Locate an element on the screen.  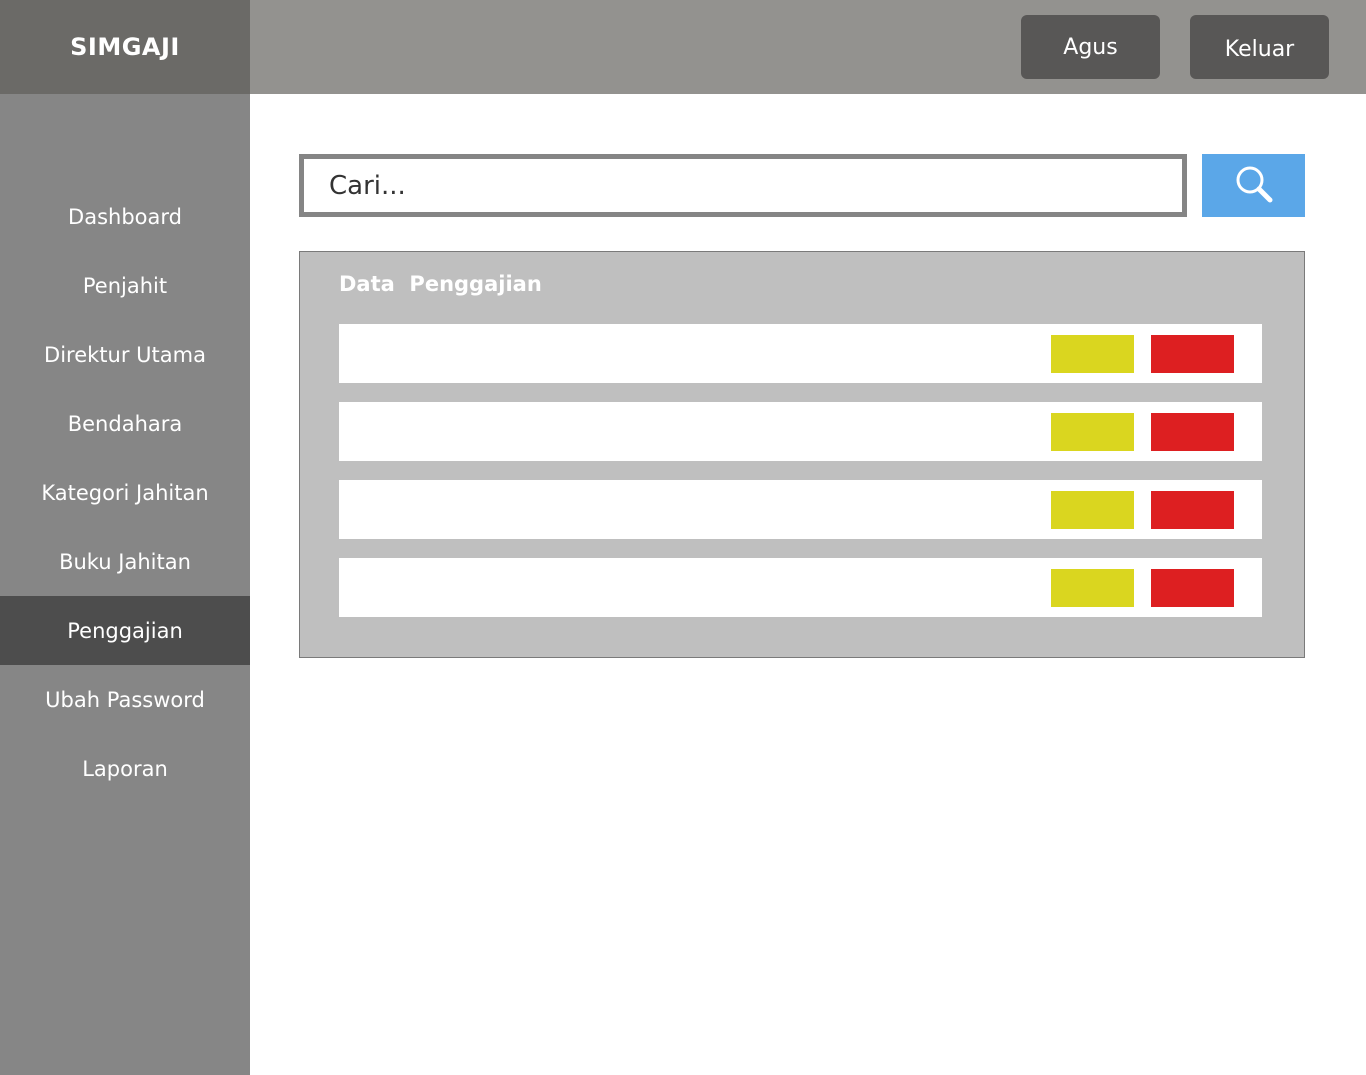
sidebar-item-direktur-utama: Direktur Utama is located at coordinates (125, 354).